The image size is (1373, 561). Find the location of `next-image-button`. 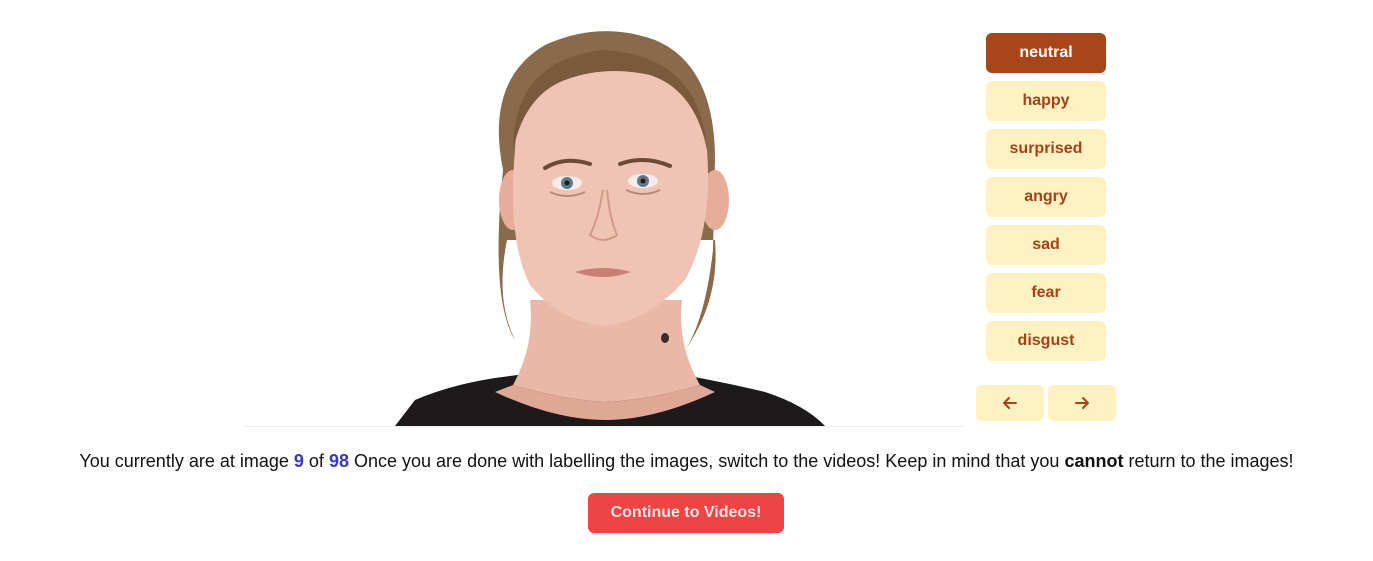

next-image-button is located at coordinates (1082, 403).